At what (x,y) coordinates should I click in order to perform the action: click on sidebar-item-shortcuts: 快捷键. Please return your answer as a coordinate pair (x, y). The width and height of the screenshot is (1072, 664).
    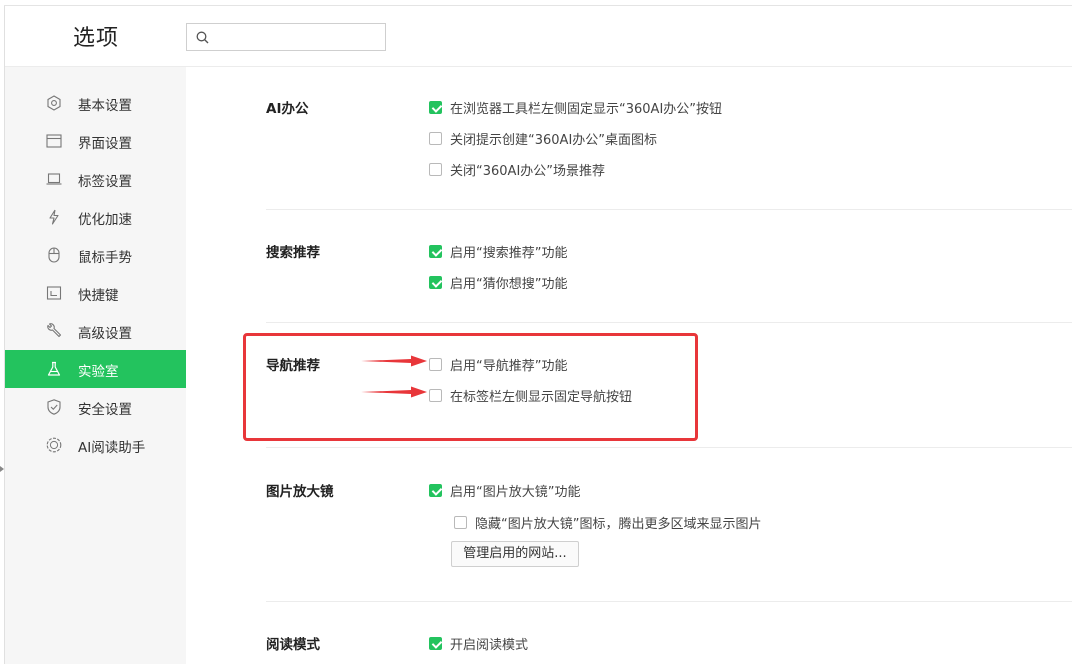
    Looking at the image, I should click on (95, 293).